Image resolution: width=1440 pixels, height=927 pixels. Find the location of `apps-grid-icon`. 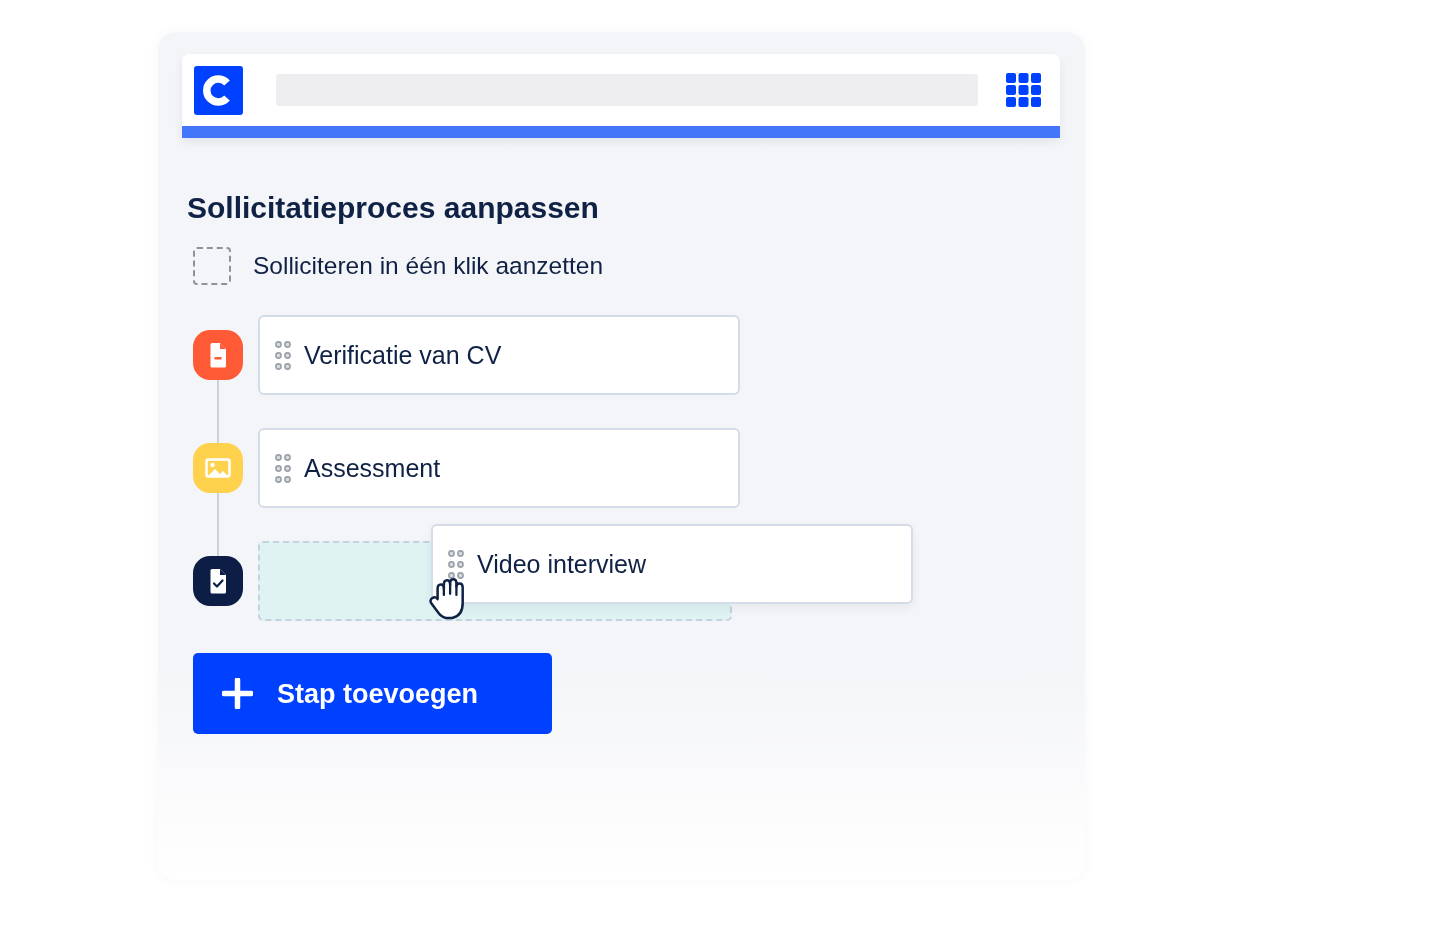

apps-grid-icon is located at coordinates (1023, 90).